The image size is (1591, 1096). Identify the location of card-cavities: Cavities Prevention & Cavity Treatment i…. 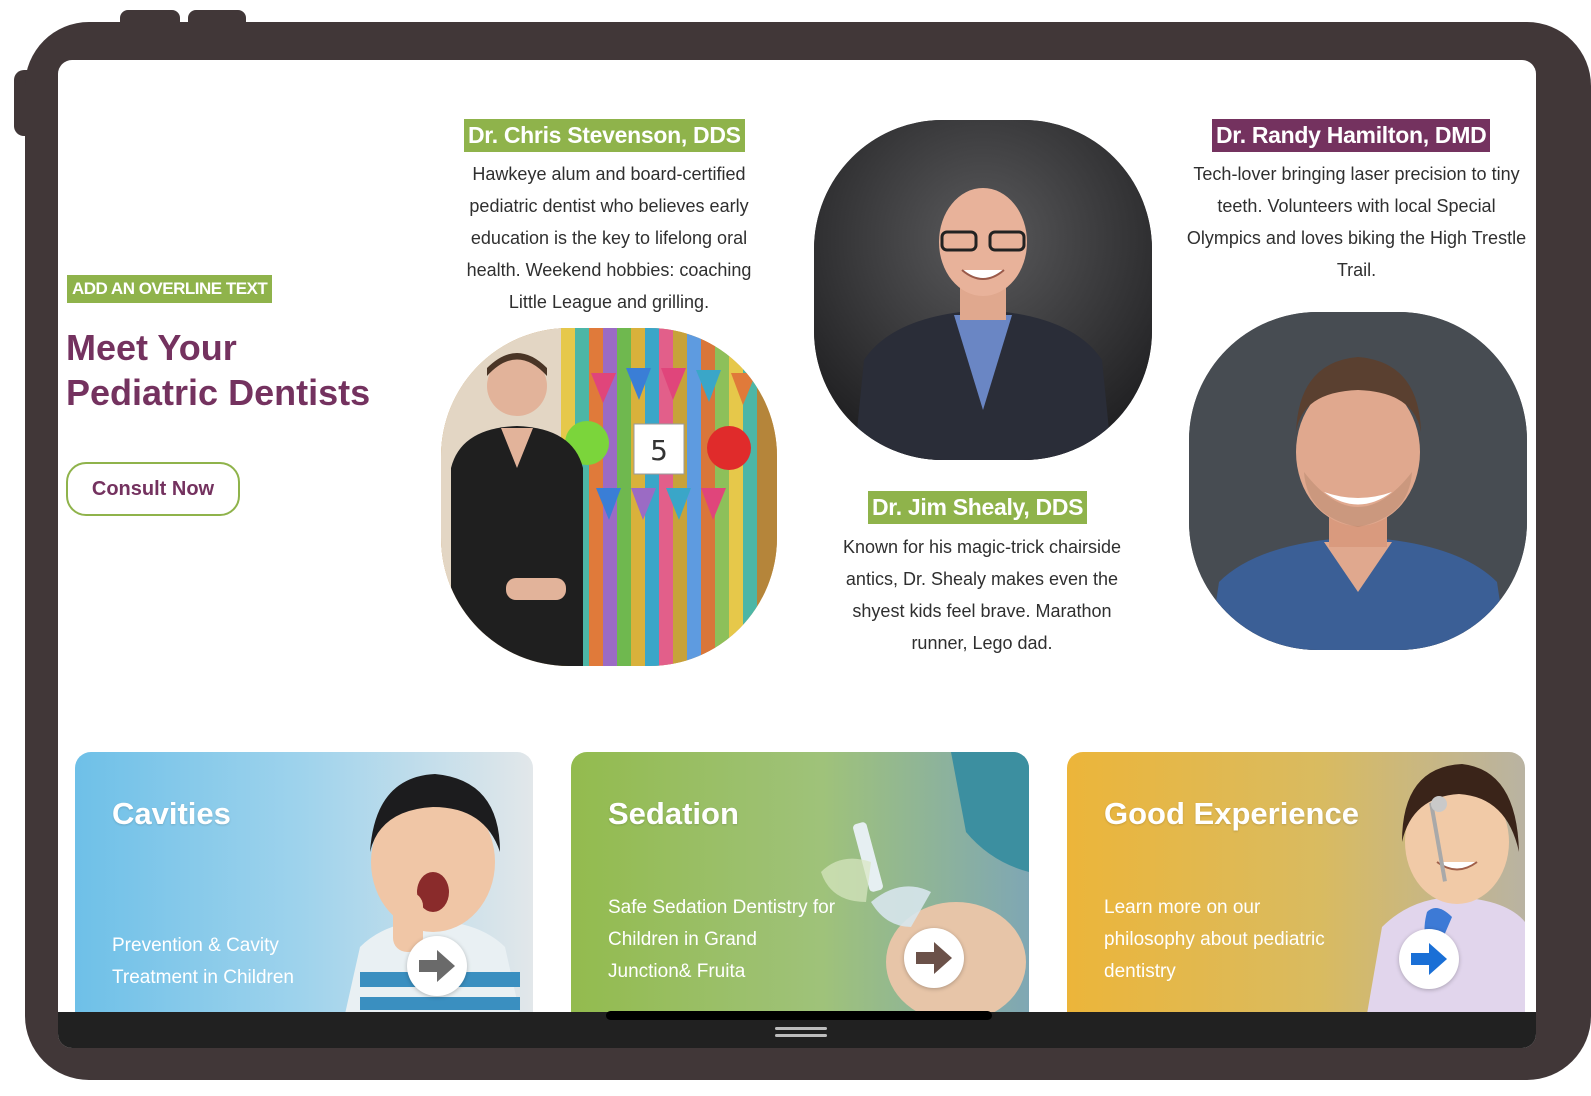
(304, 883).